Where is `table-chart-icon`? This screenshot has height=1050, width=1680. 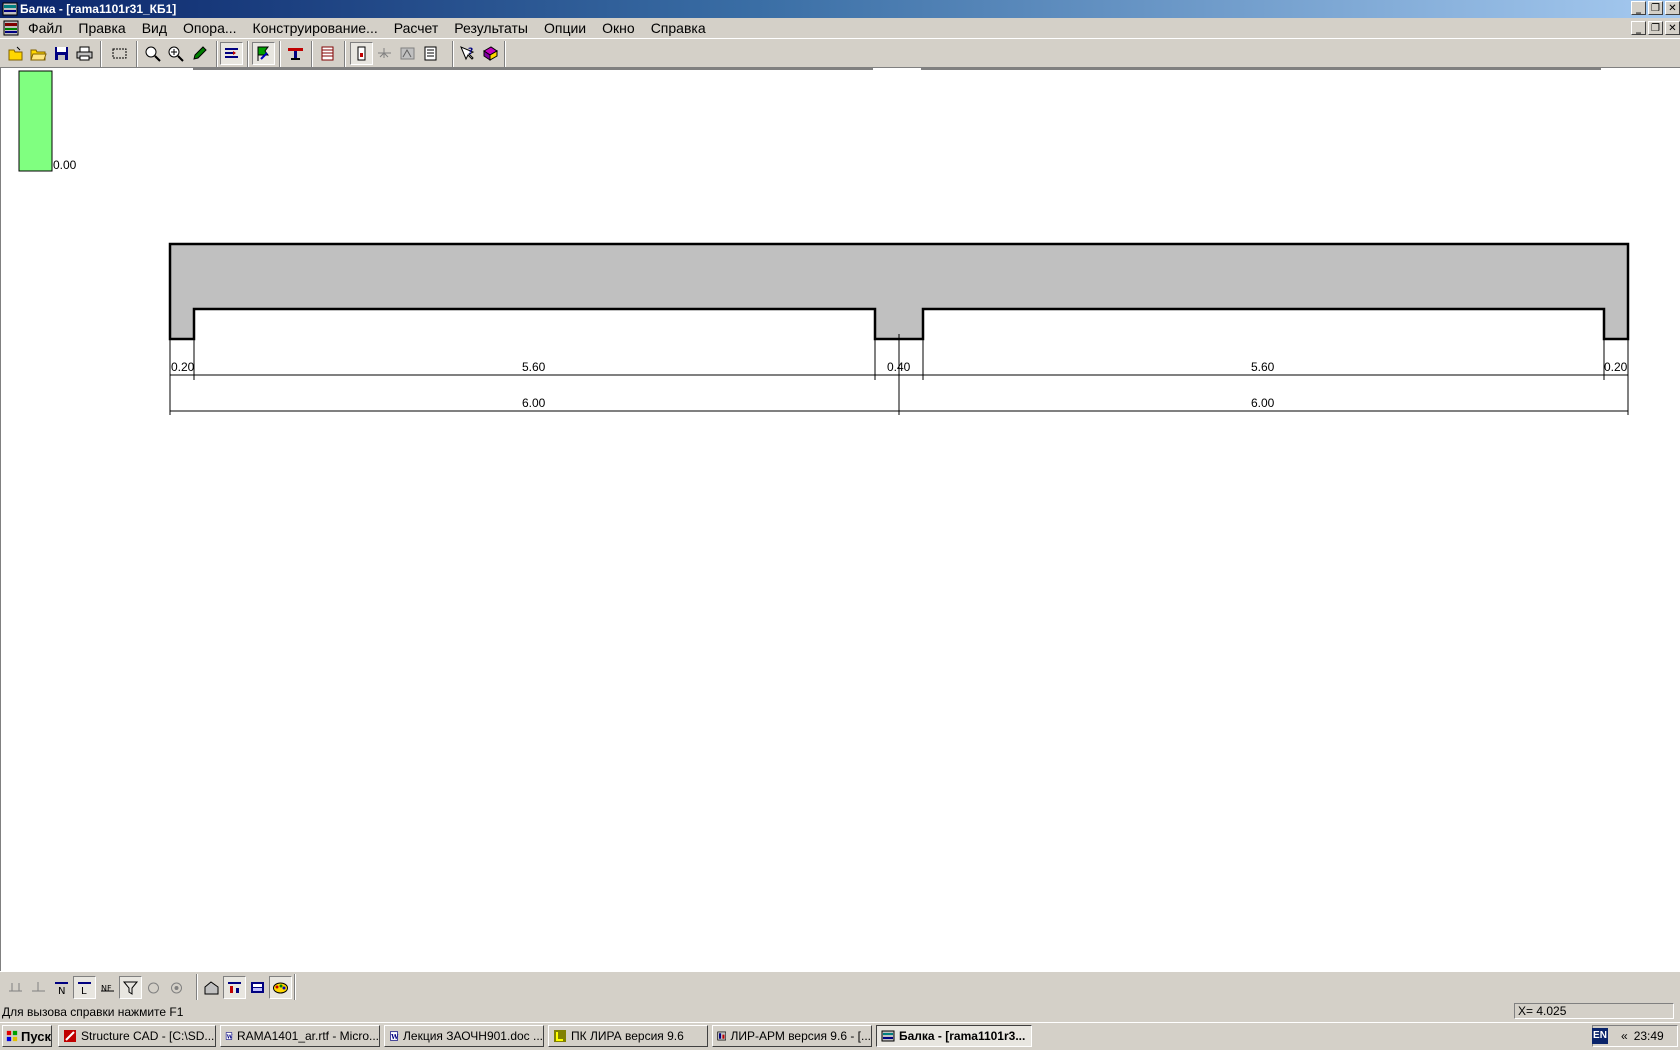 table-chart-icon is located at coordinates (257, 987).